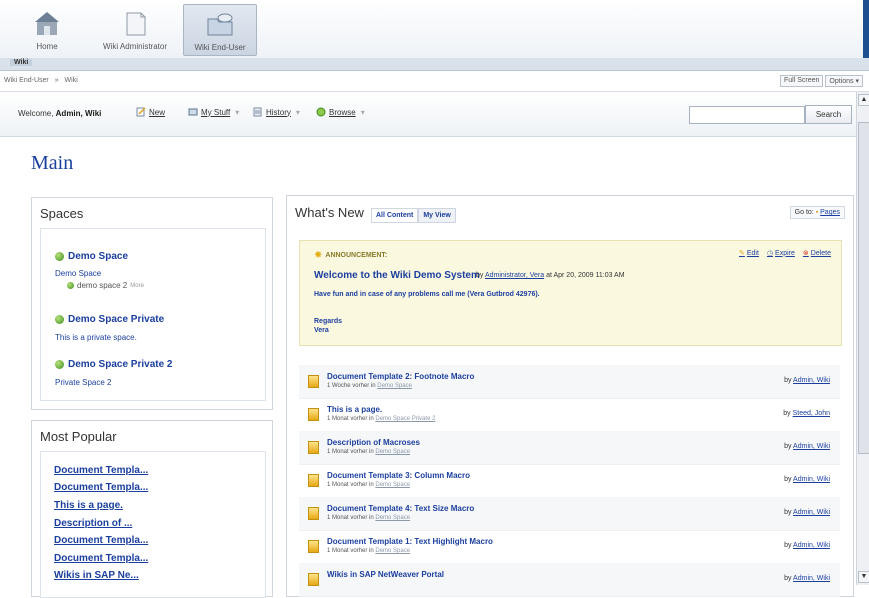  What do you see at coordinates (47, 29) in the screenshot?
I see `launcher-home: Home` at bounding box center [47, 29].